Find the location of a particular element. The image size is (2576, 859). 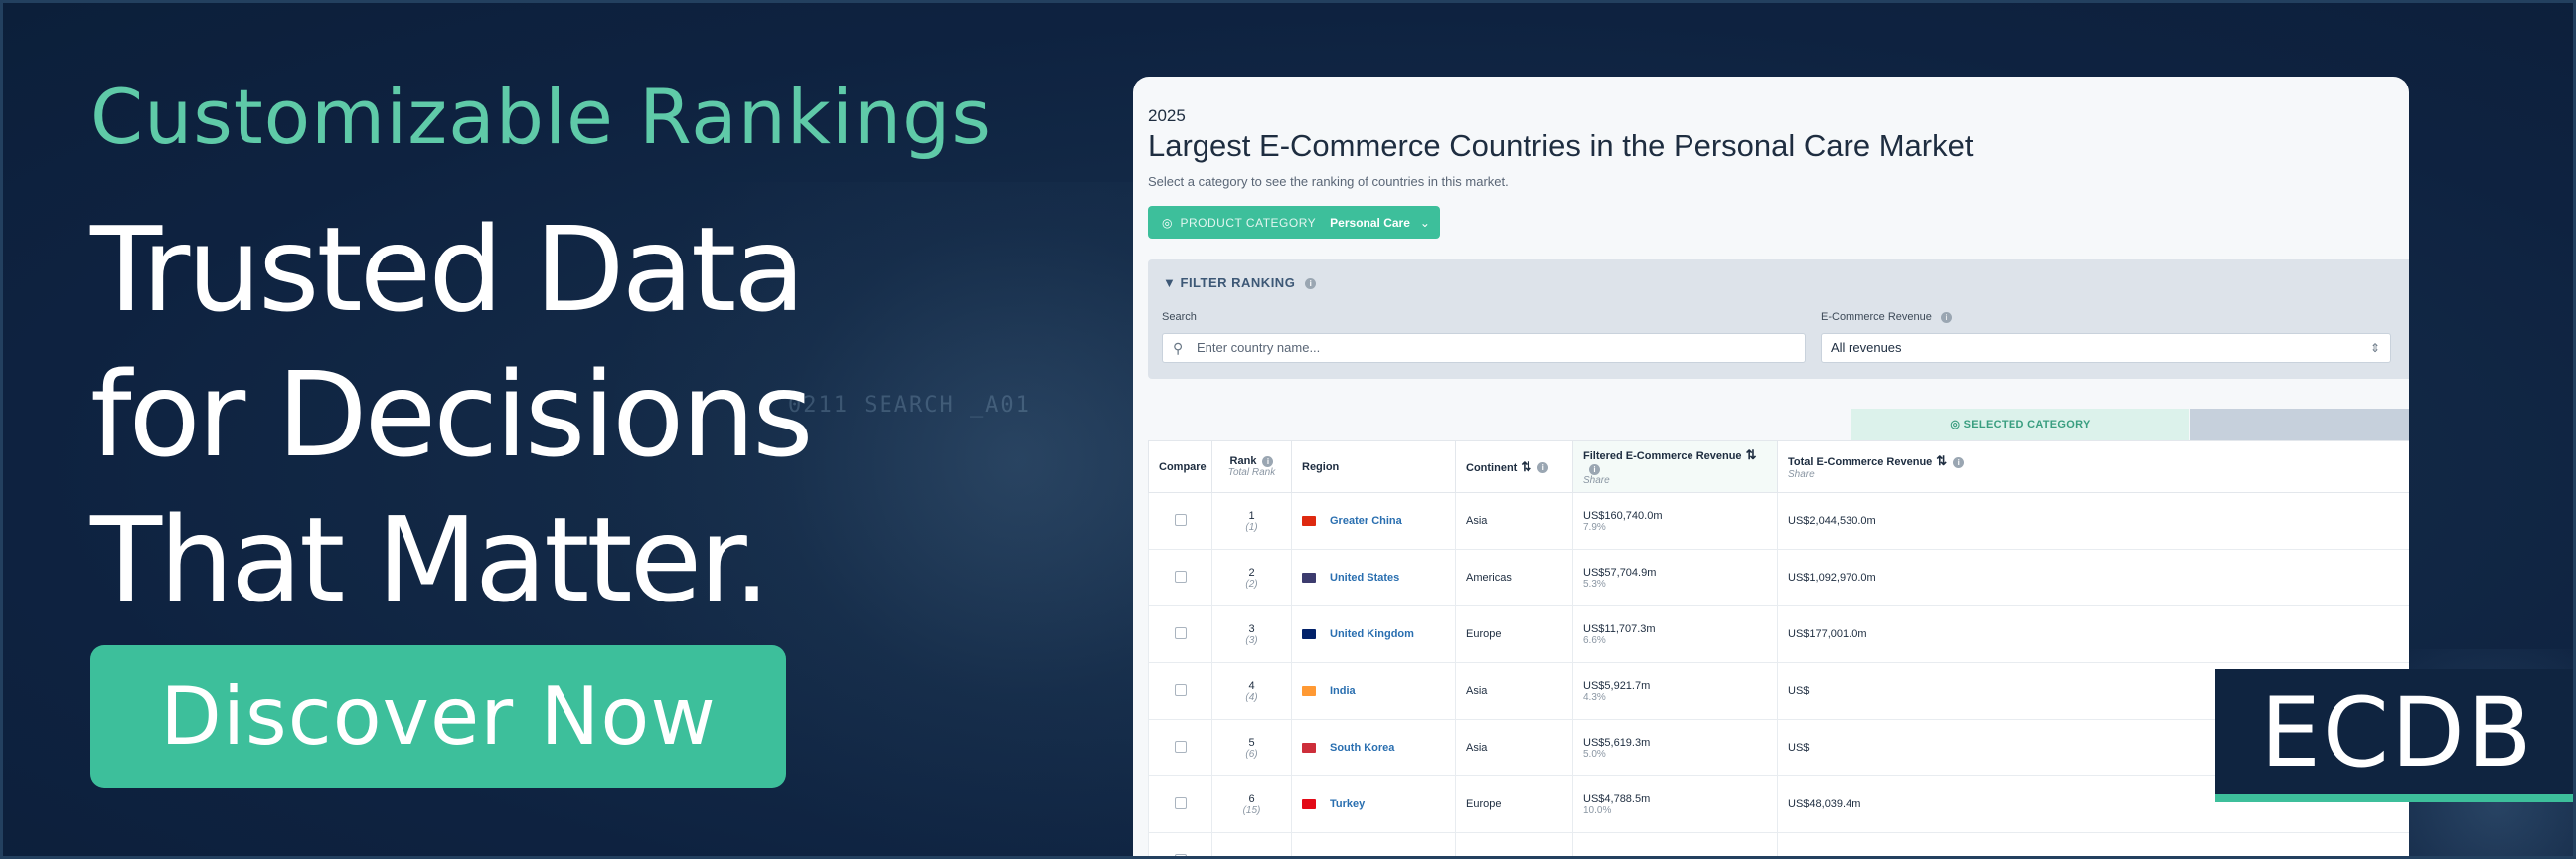

discover-now-button: Discover Now is located at coordinates (438, 716).